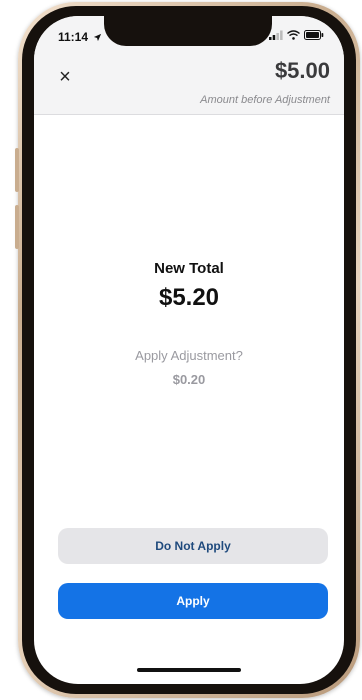  I want to click on cellular-signal-icon, so click(276, 36).